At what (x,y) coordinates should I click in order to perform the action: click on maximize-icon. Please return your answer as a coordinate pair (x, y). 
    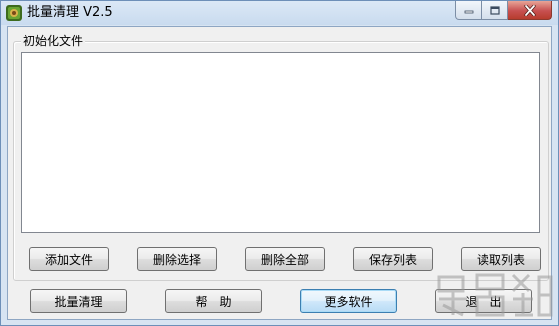
    Looking at the image, I should click on (494, 10).